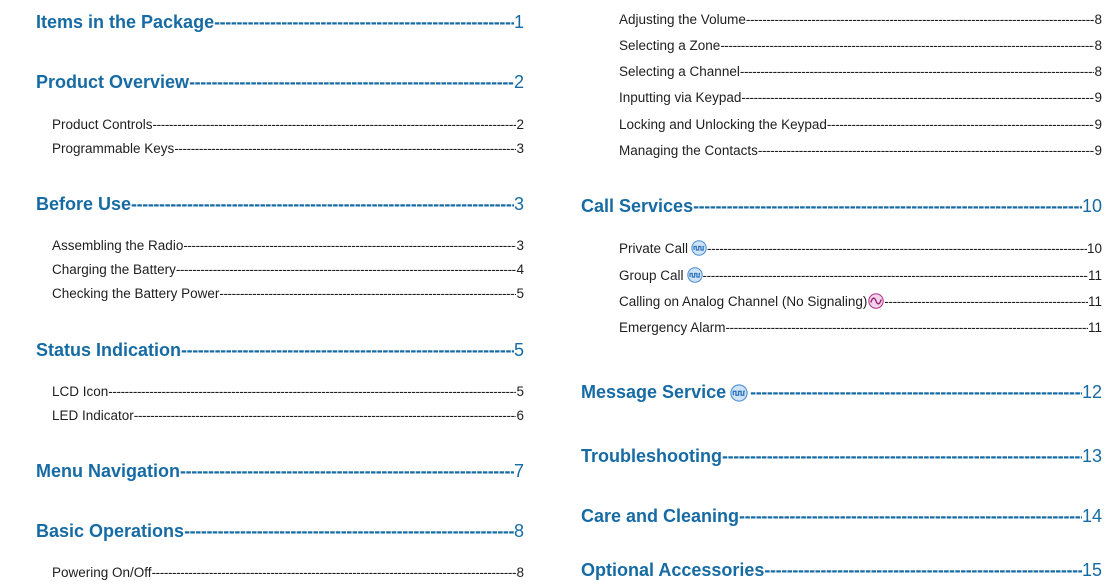 The height and width of the screenshot is (586, 1108). Describe the element at coordinates (110, 531) in the screenshot. I see `toc-title: Basic Operations` at that location.